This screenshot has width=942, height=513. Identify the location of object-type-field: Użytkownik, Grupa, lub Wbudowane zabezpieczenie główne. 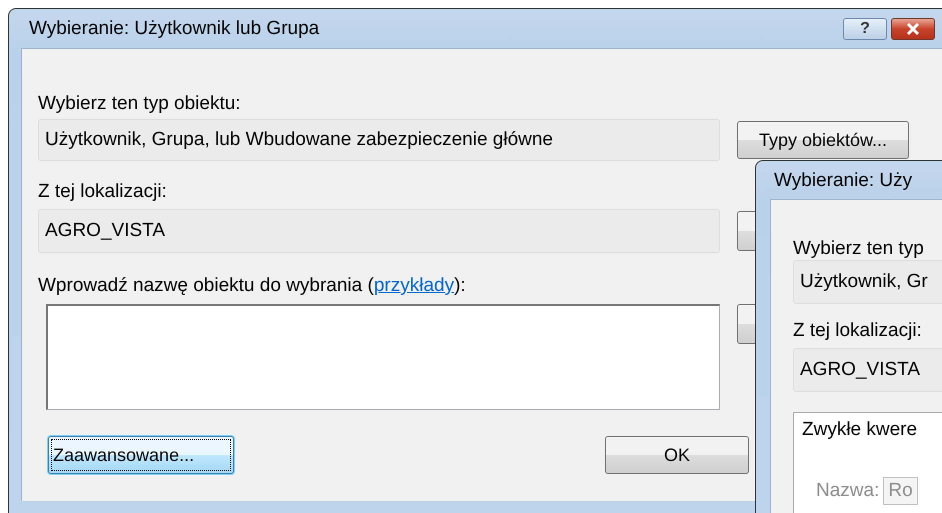
(379, 140).